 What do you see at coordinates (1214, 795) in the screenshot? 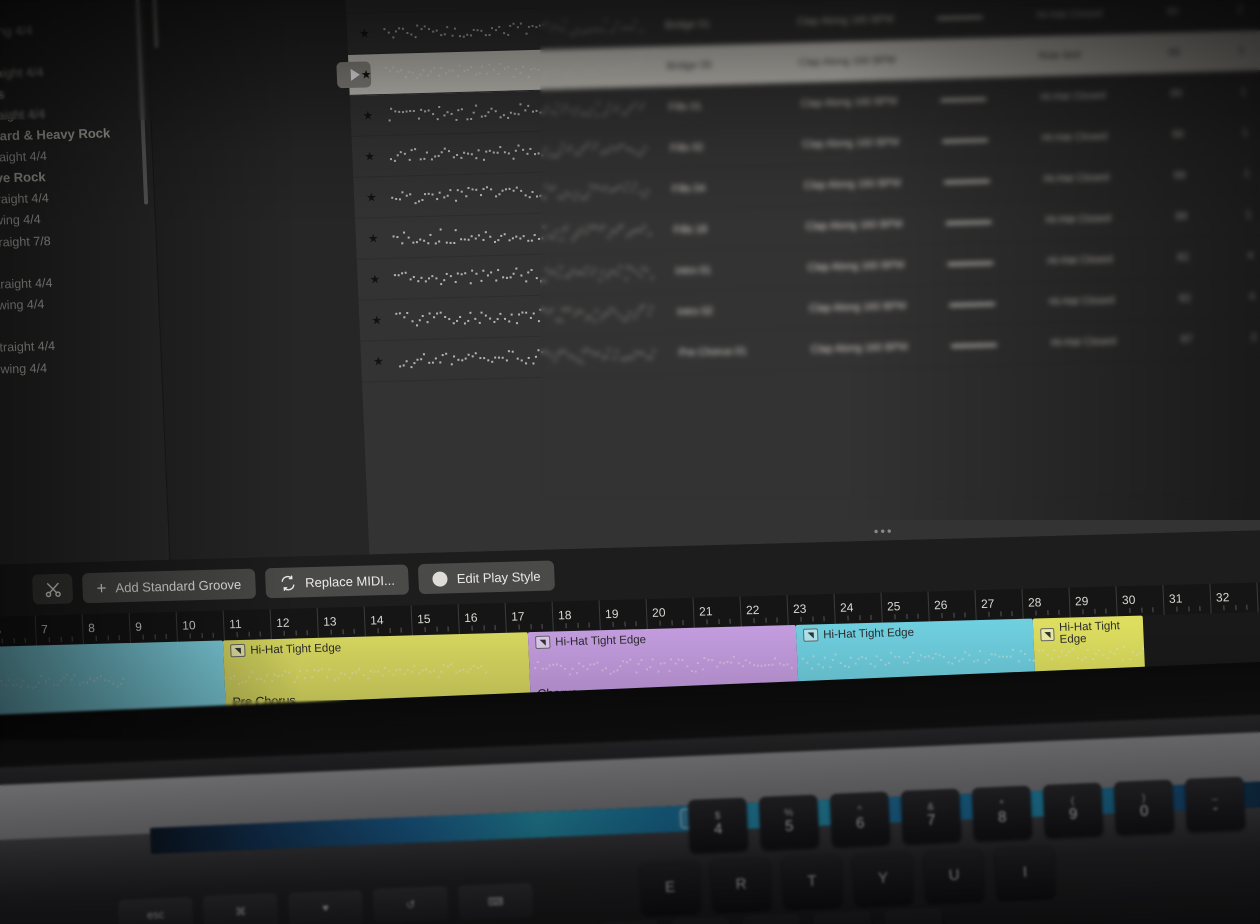
I see `key-shift-label: _` at bounding box center [1214, 795].